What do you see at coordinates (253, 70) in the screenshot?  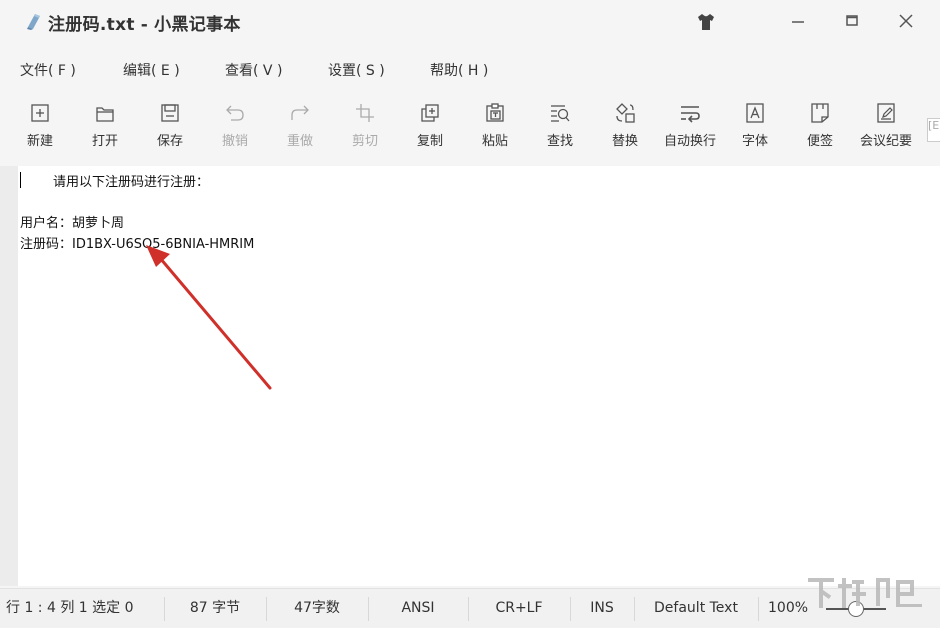 I see `menu-view: 查看( V )` at bounding box center [253, 70].